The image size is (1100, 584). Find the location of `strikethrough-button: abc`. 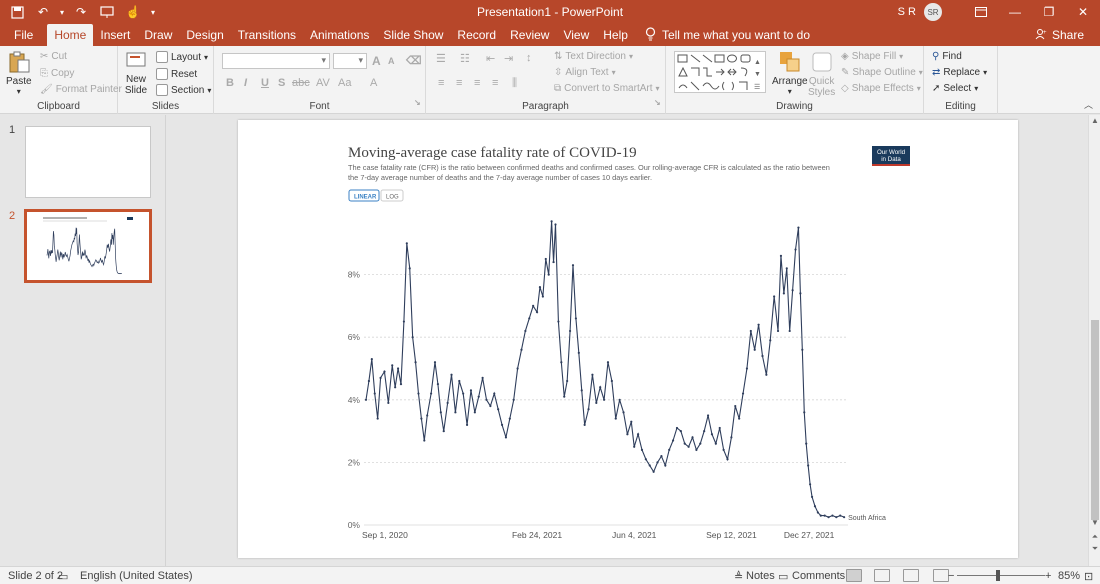

strikethrough-button: abc is located at coordinates (301, 83).